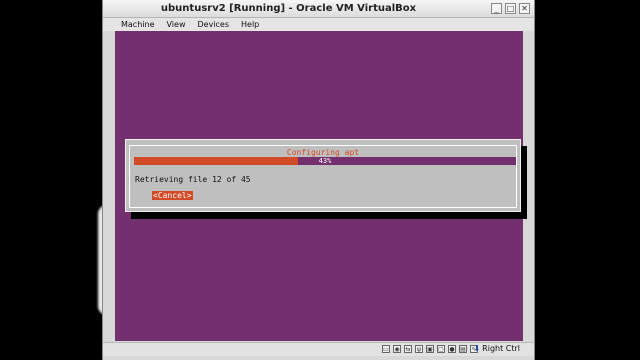 This screenshot has width=640, height=360. Describe the element at coordinates (441, 349) in the screenshot. I see `display-icon: ▢` at that location.